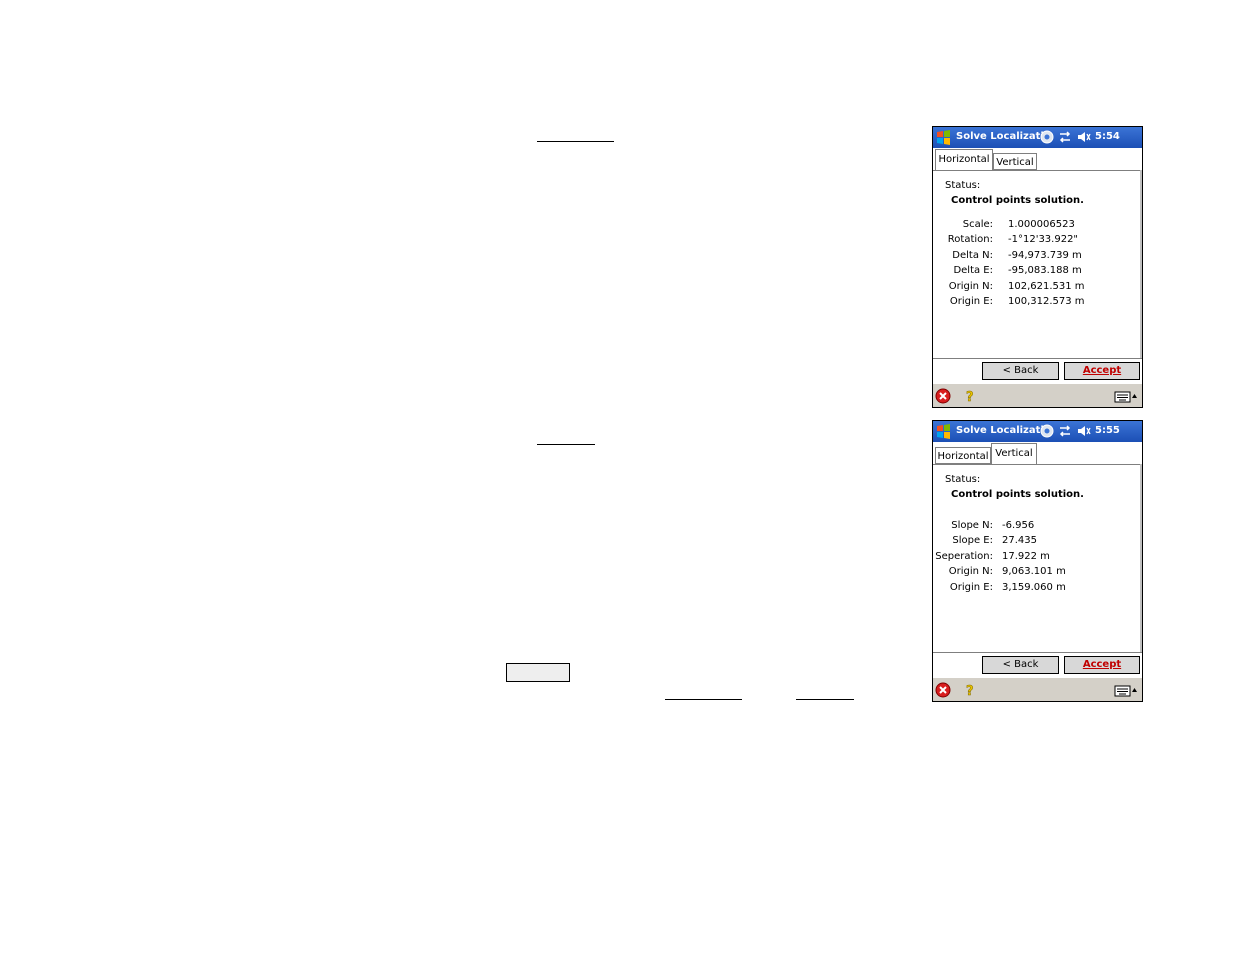  What do you see at coordinates (1046, 301) in the screenshot?
I see `origin-e-value: 100,312.573 m` at bounding box center [1046, 301].